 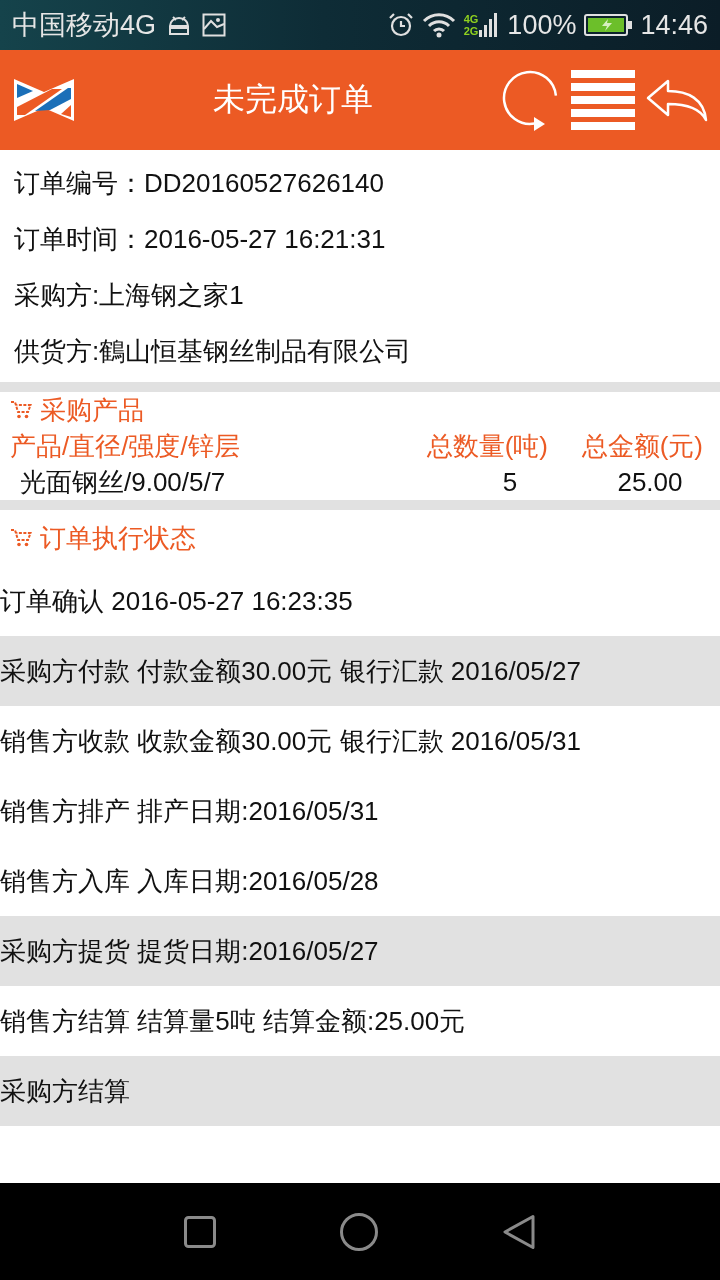 What do you see at coordinates (233, 1021) in the screenshot?
I see `status-text: 销售方结算 结算量5吨 结算金额:25.00元` at bounding box center [233, 1021].